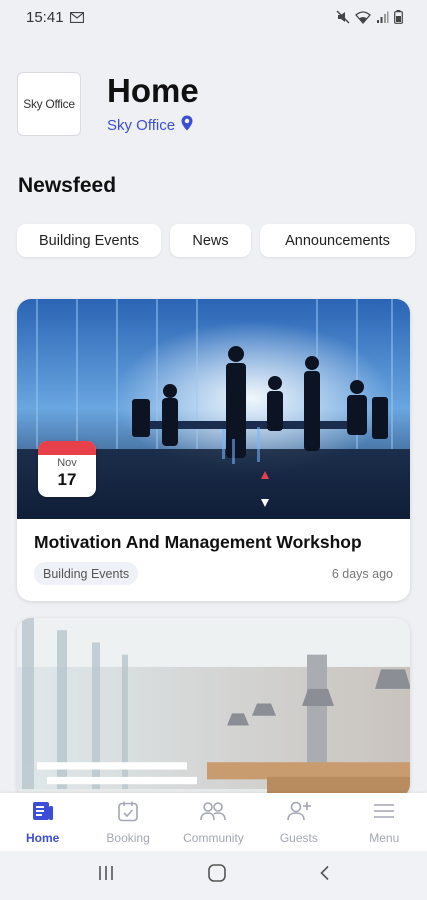 Image resolution: width=427 pixels, height=900 pixels. What do you see at coordinates (299, 813) in the screenshot?
I see `add-person-icon` at bounding box center [299, 813].